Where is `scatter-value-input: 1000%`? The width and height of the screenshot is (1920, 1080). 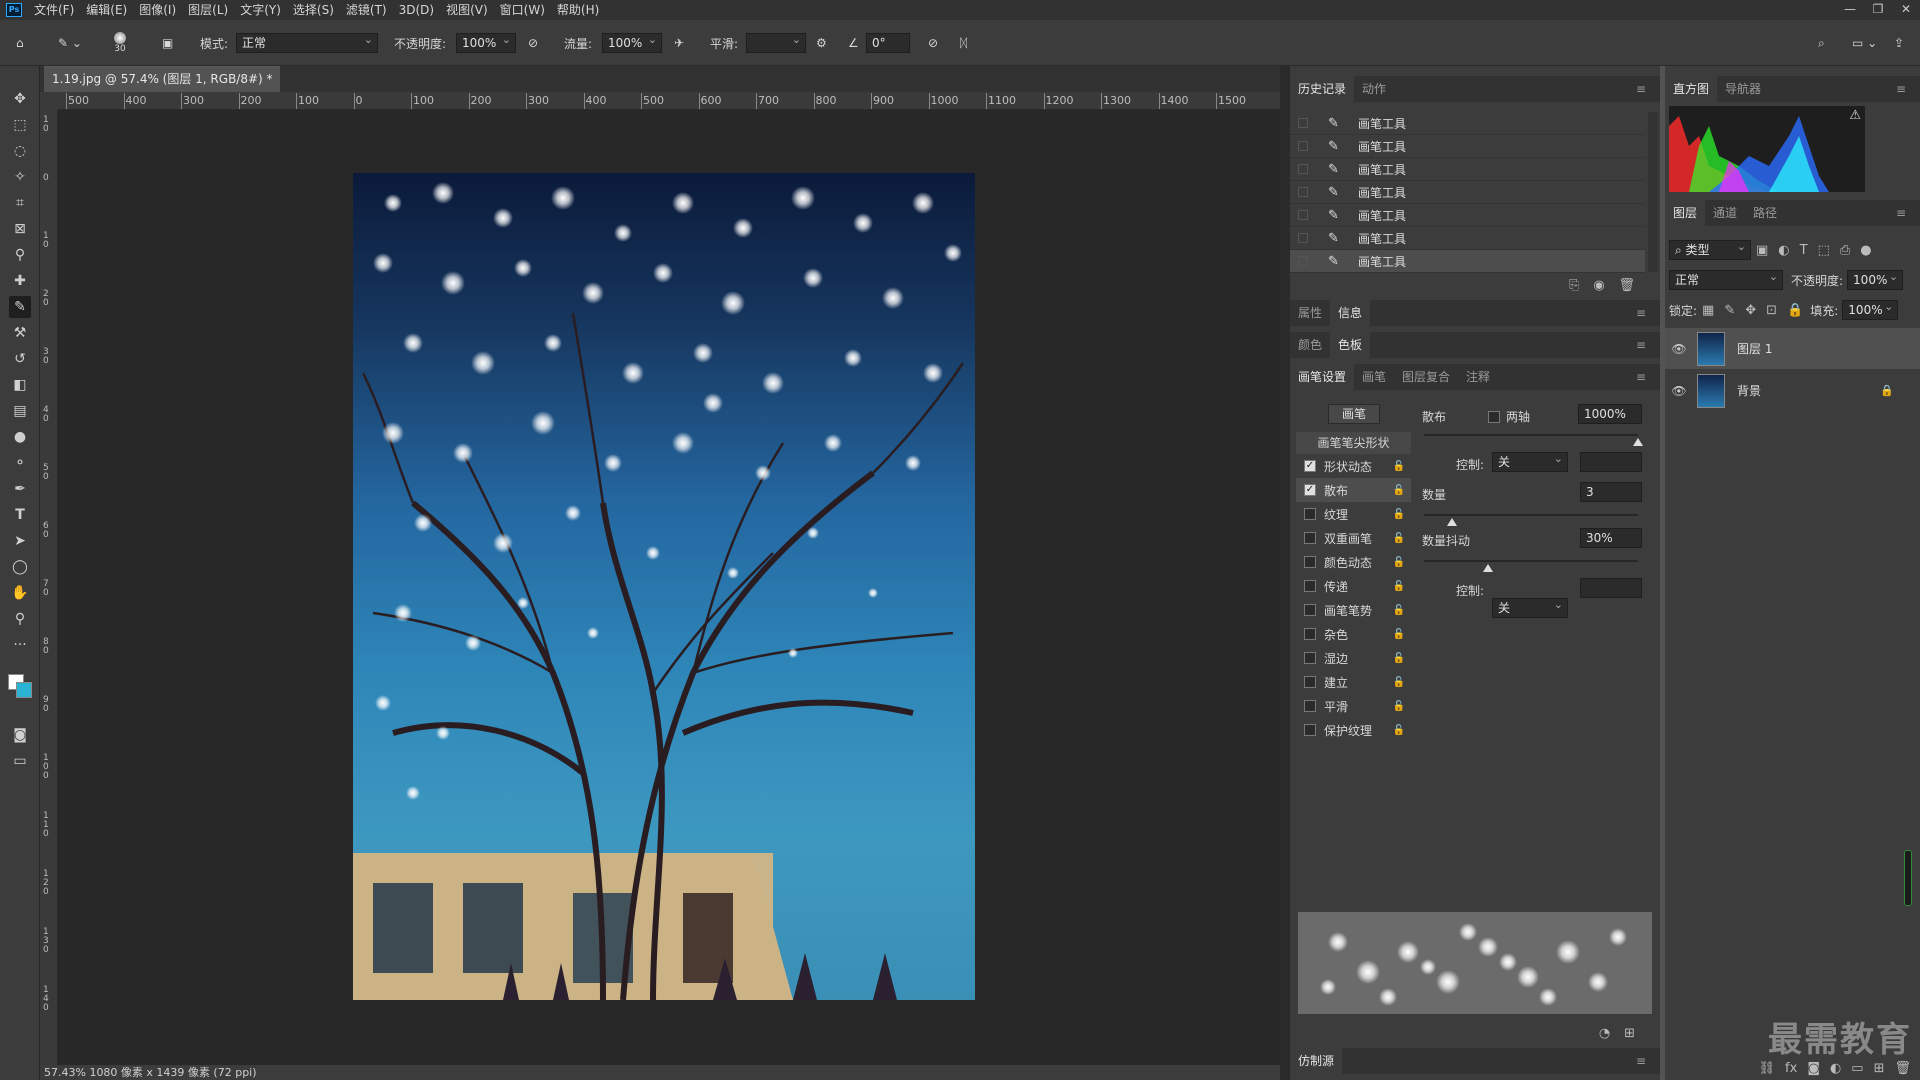
scatter-value-input: 1000% is located at coordinates (1610, 414).